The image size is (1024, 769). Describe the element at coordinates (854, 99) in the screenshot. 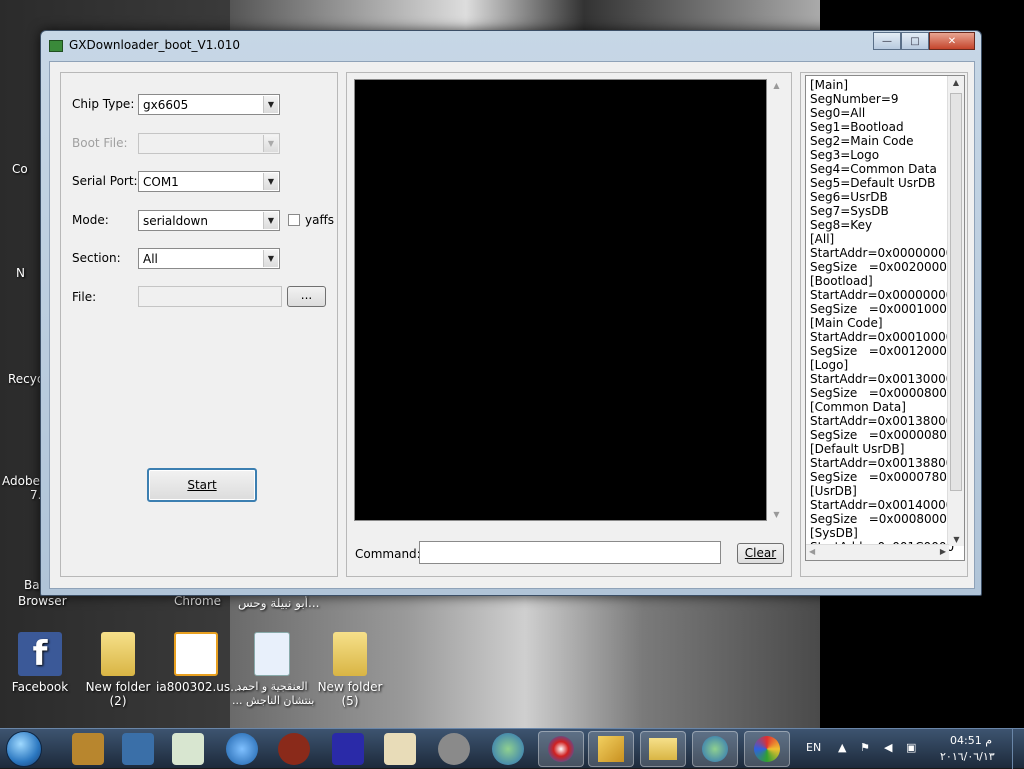

I see `config-line: SegNumber=9` at that location.